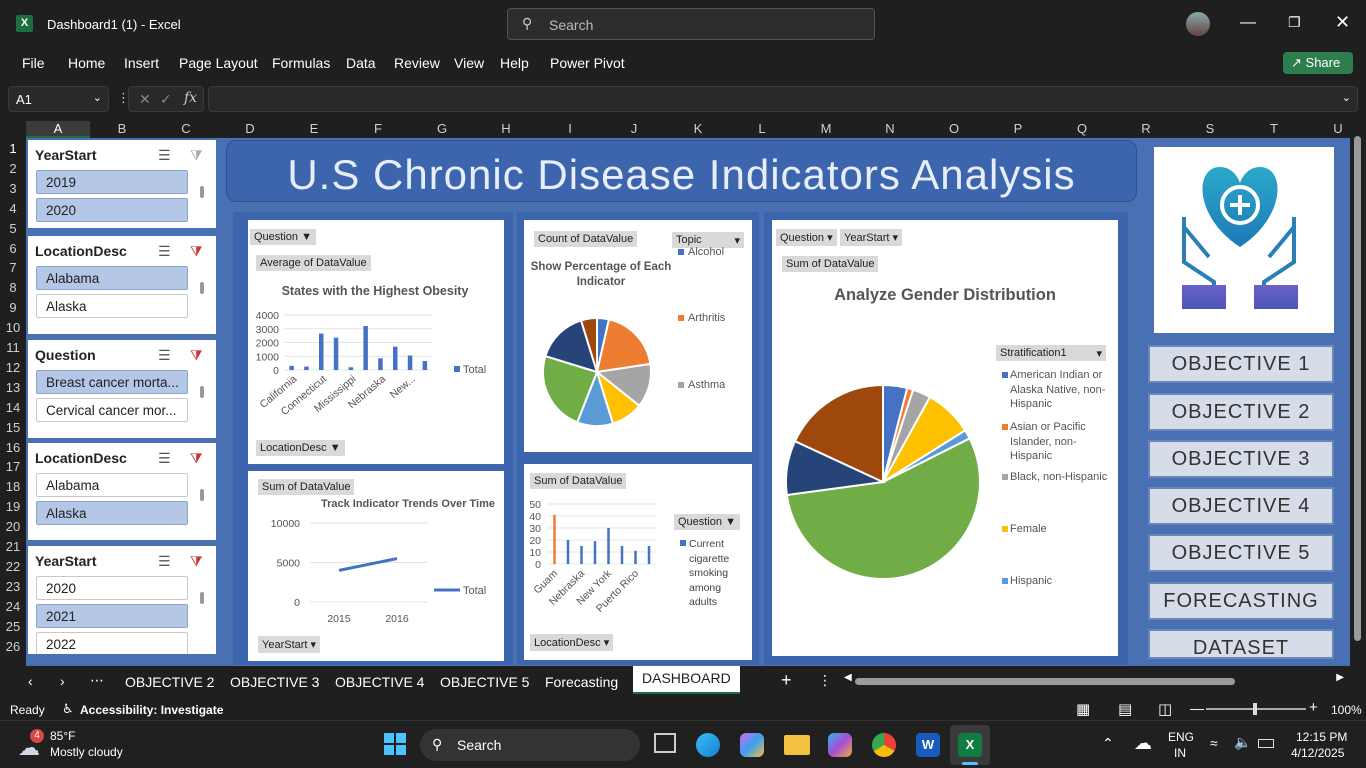  I want to click on row-header: 8, so click(13, 287).